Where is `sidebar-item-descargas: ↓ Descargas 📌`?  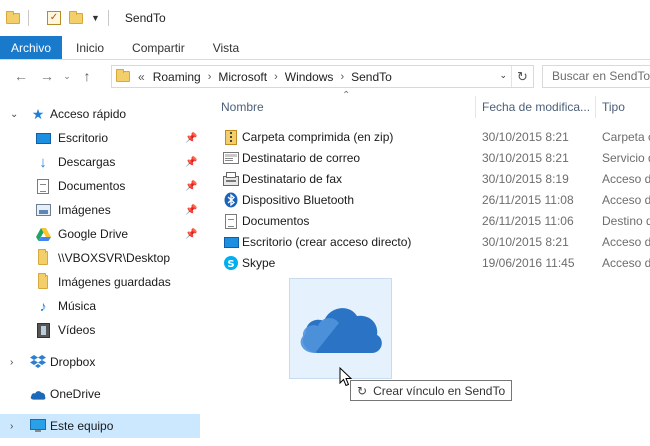
sidebar-item-descargas: ↓ Descargas 📌 is located at coordinates (100, 162).